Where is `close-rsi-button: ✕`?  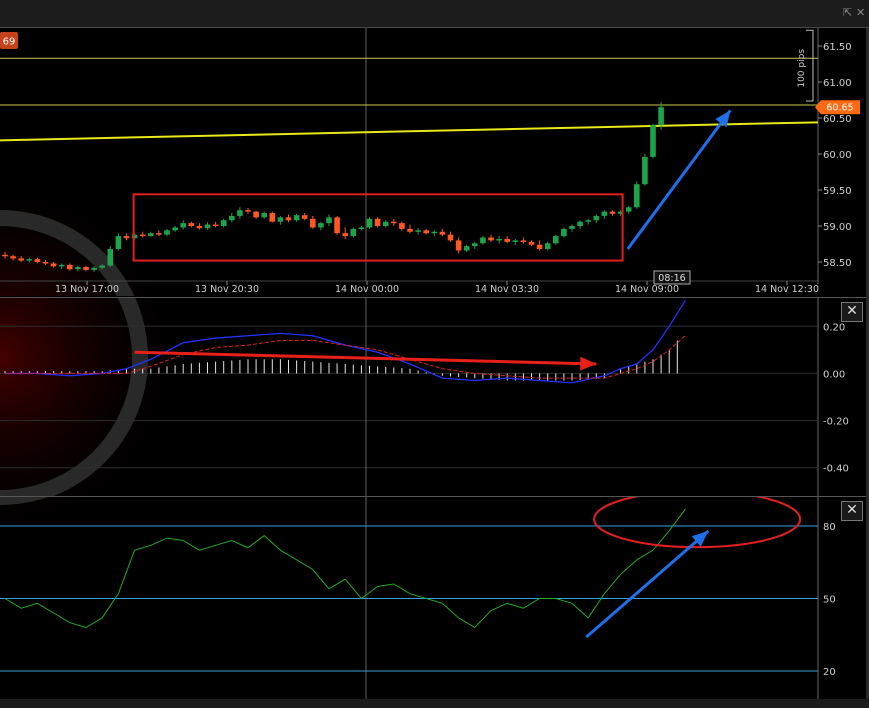
close-rsi-button: ✕ is located at coordinates (852, 511).